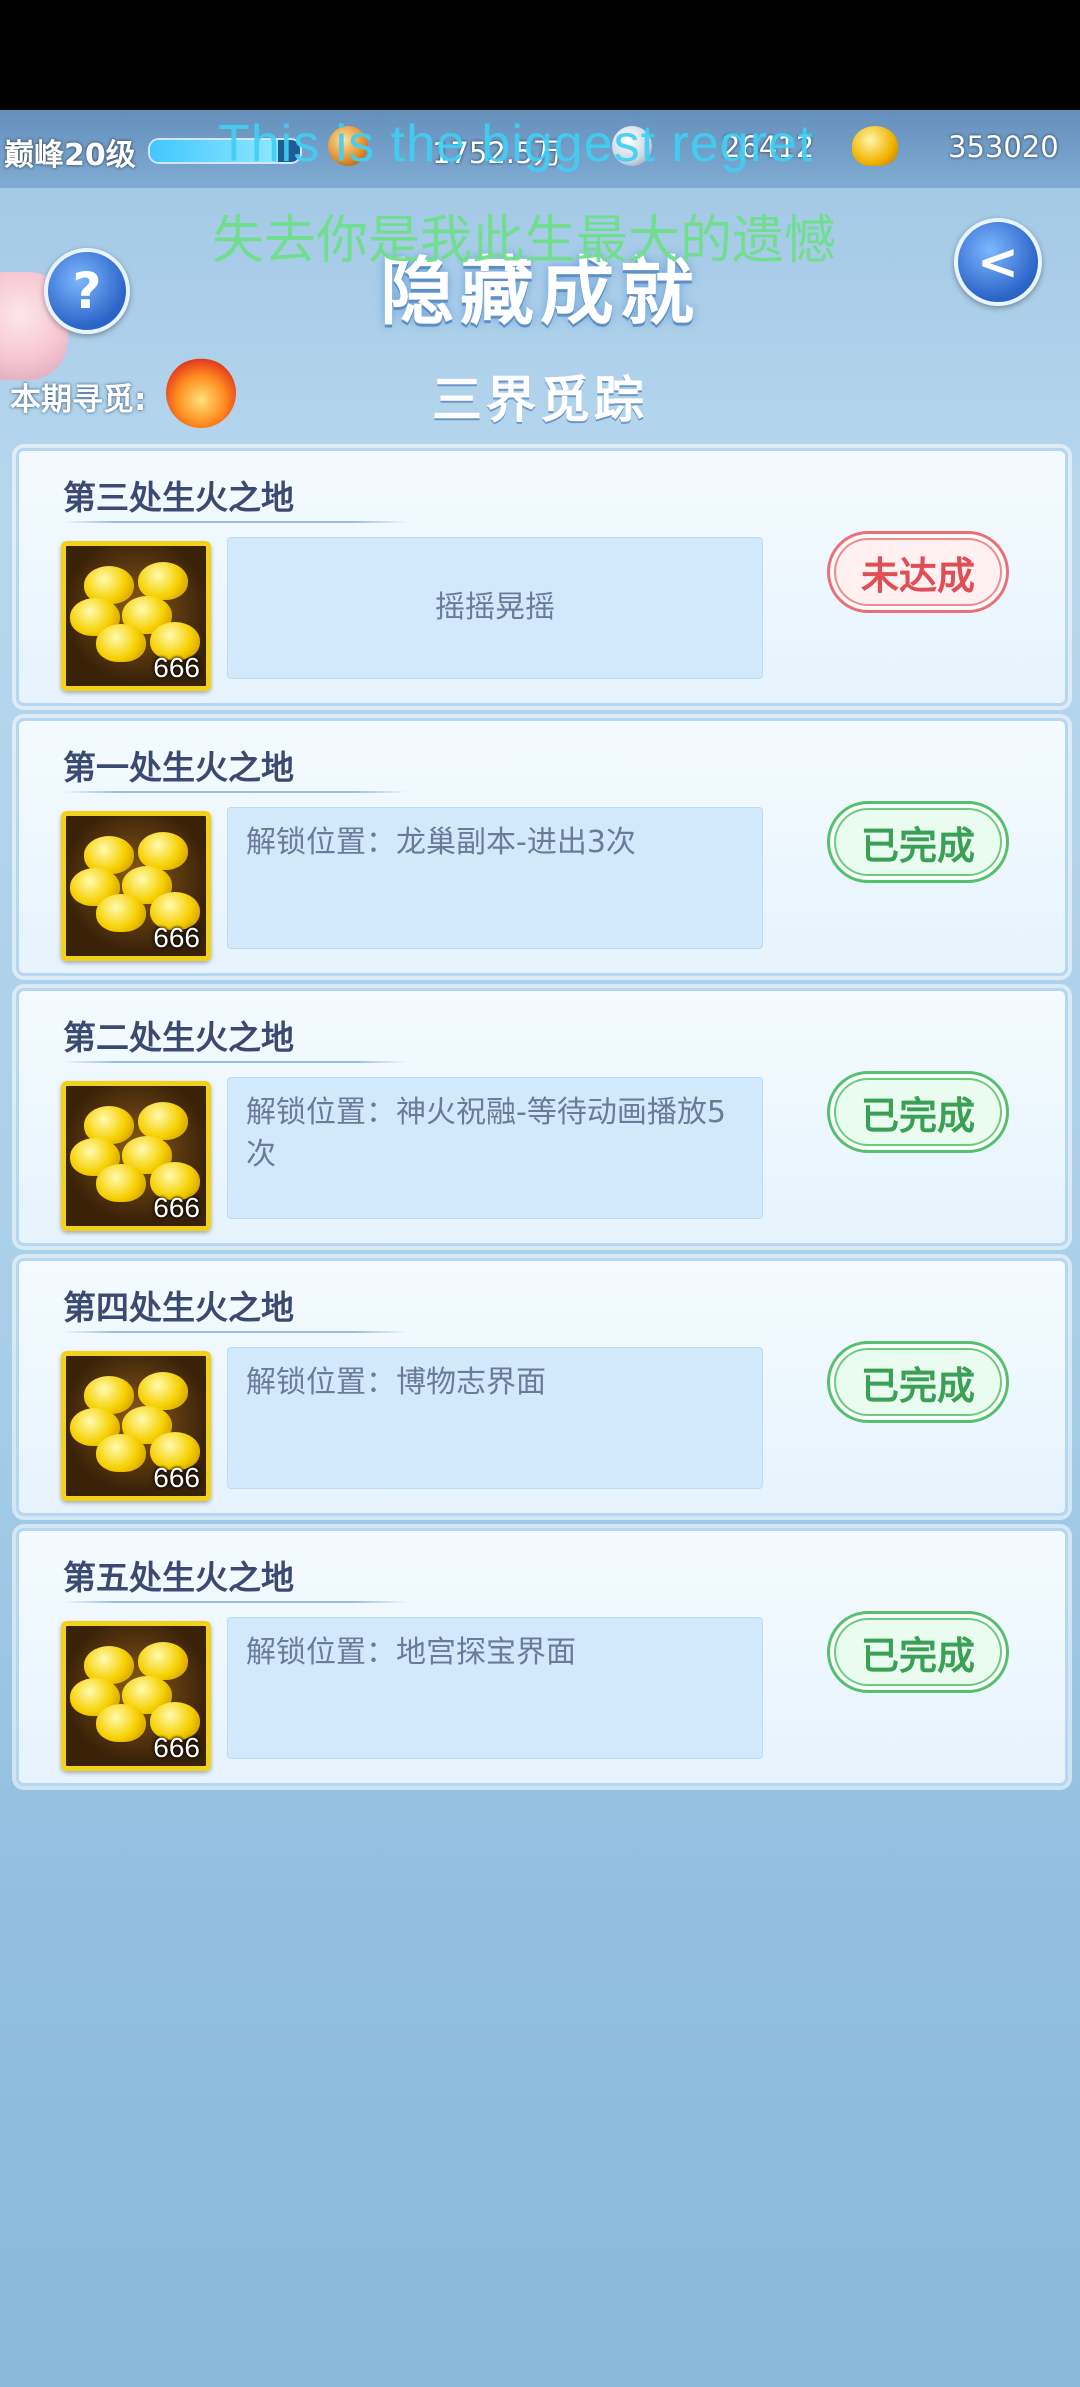 This screenshot has height=2387, width=1080. What do you see at coordinates (495, 608) in the screenshot?
I see `achievement-description: 摇摇晃摇` at bounding box center [495, 608].